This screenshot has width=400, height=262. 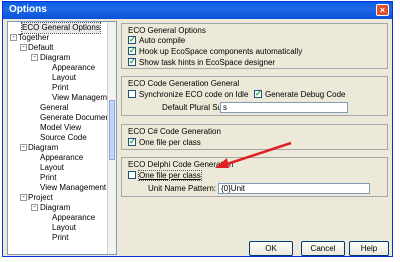 I want to click on tree-scrollbar, so click(x=111, y=138).